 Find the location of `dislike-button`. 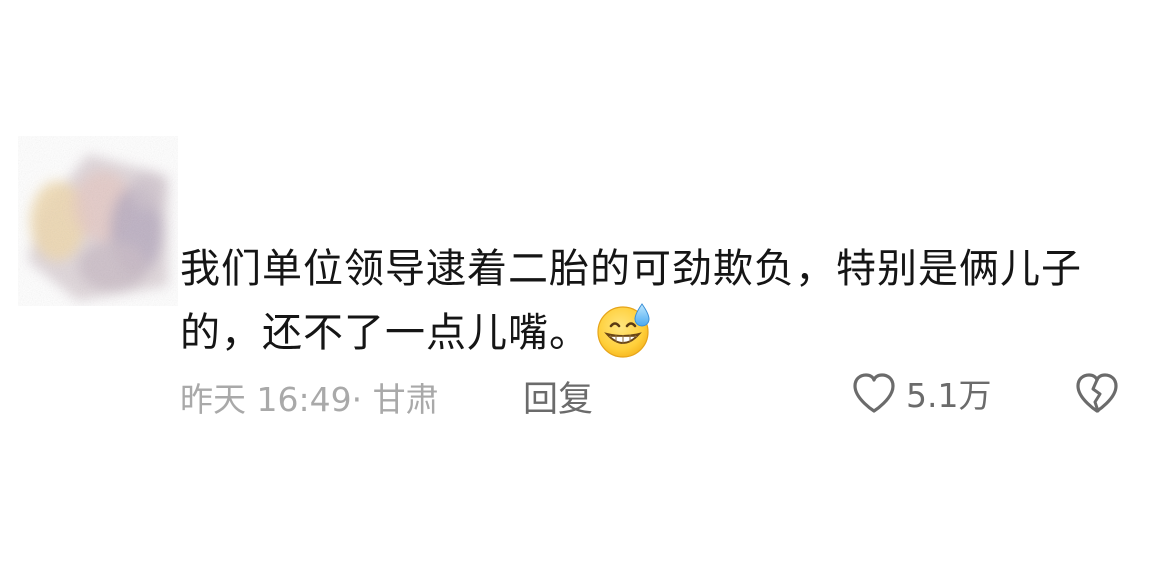

dislike-button is located at coordinates (1097, 393).